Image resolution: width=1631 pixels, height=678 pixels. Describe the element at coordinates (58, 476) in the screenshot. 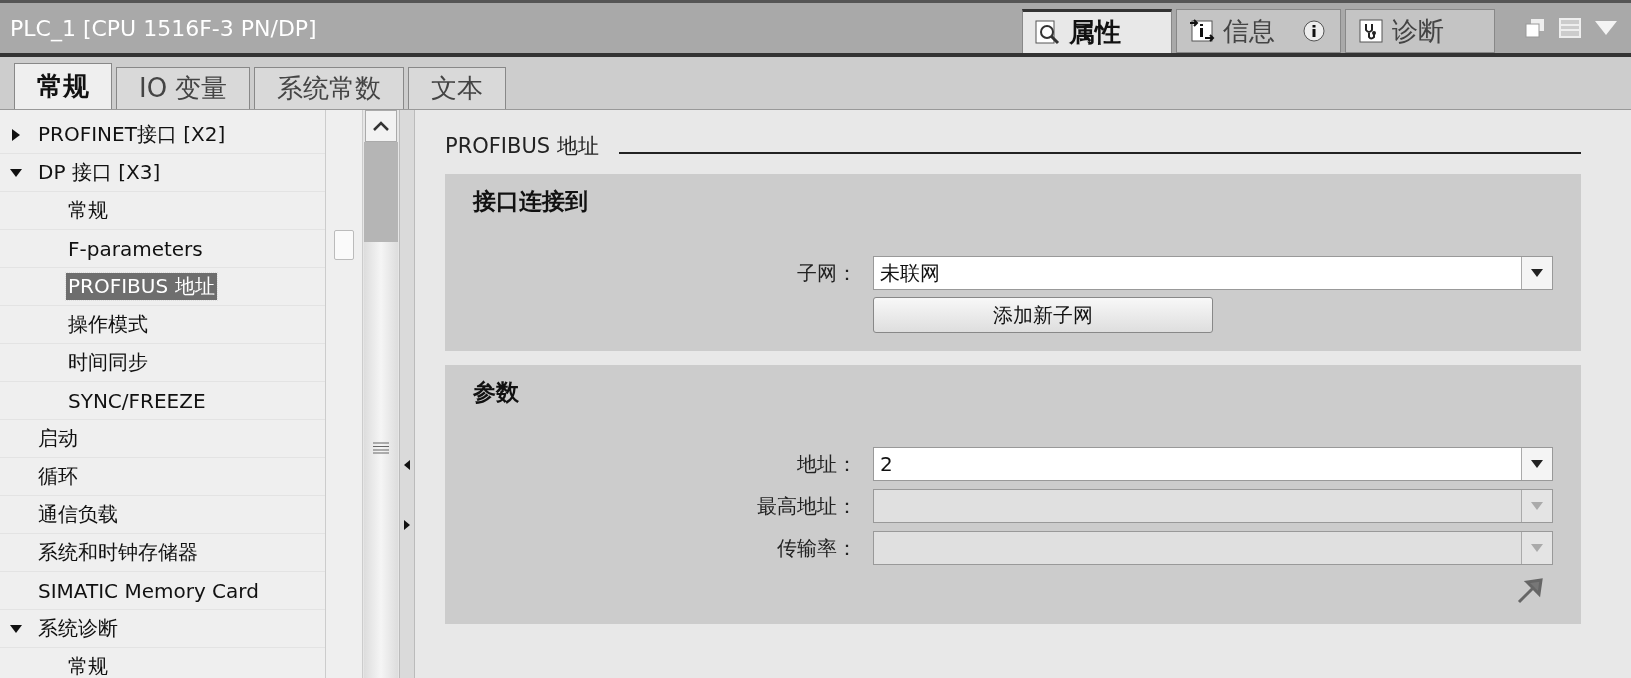

I see `tree-item: 循环` at that location.